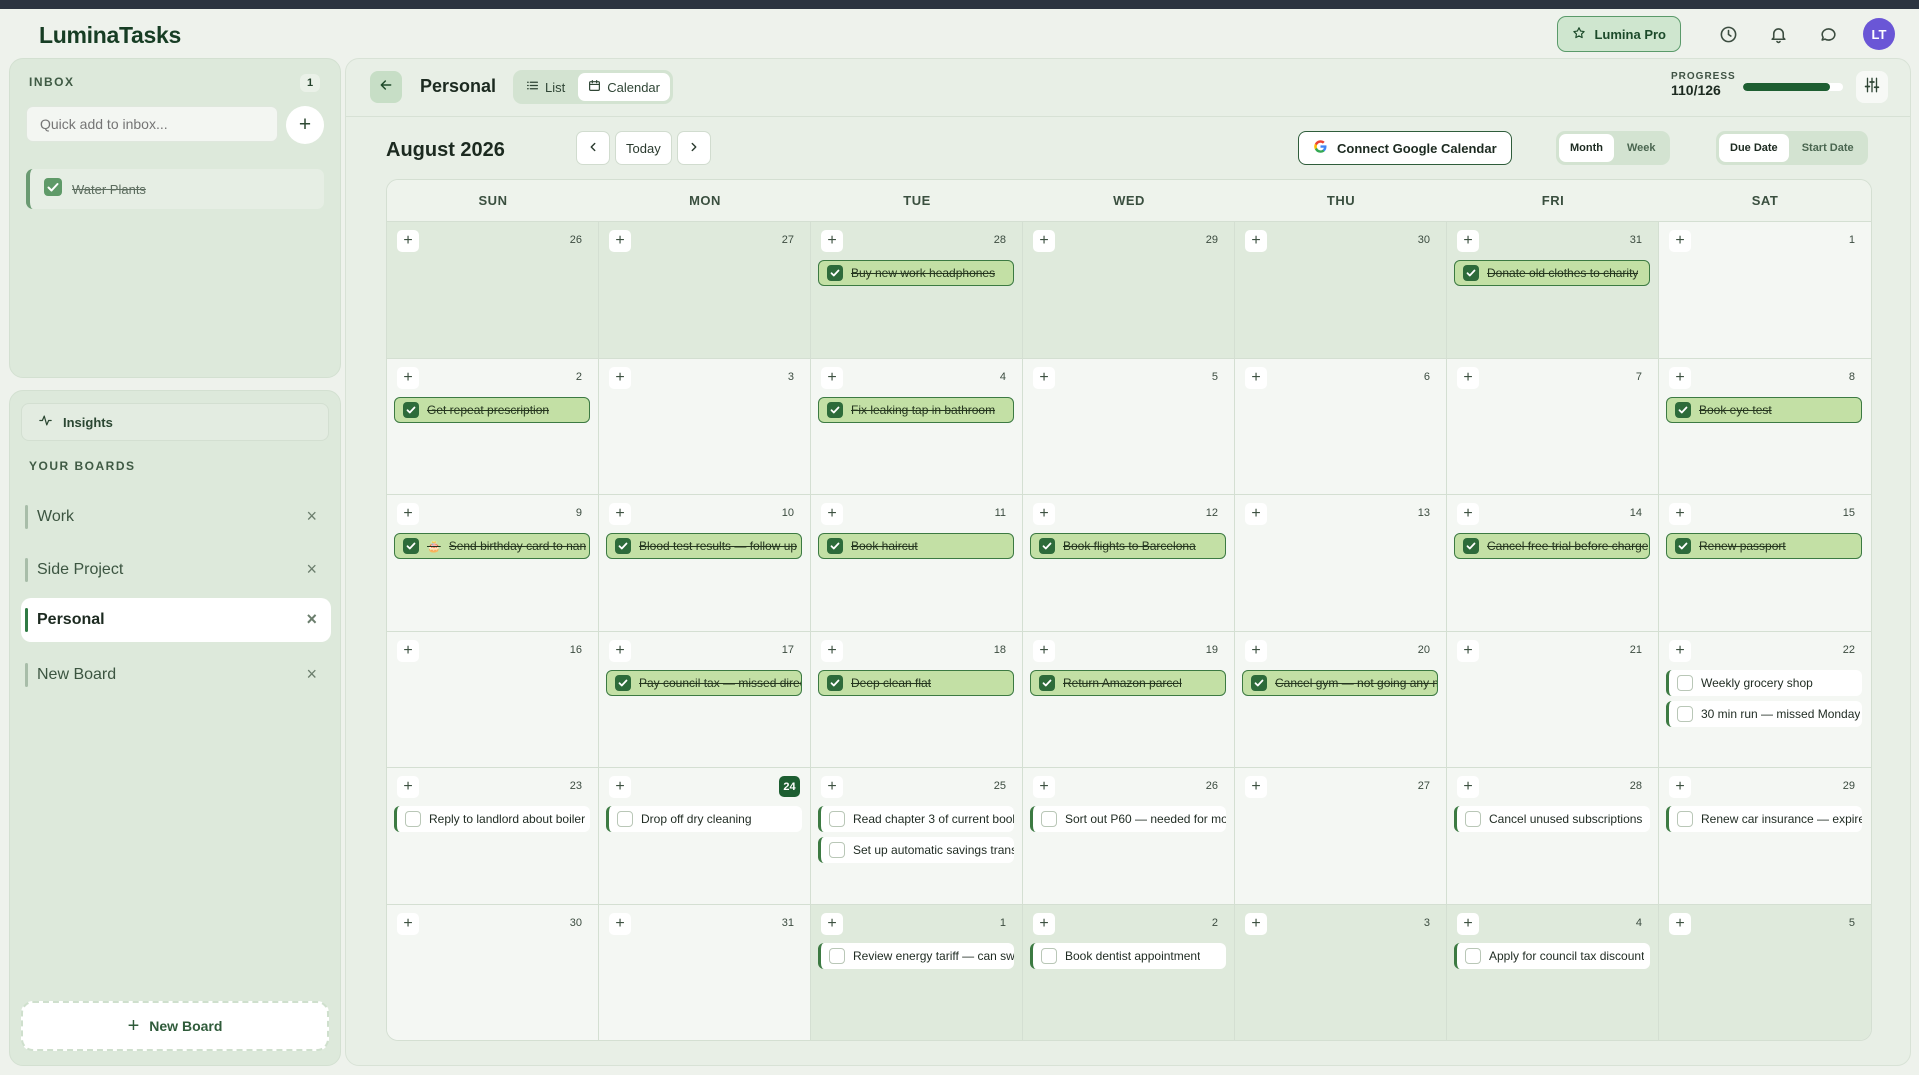 The height and width of the screenshot is (1075, 1919). What do you see at coordinates (493, 700) in the screenshot?
I see `calendar-day: +16` at bounding box center [493, 700].